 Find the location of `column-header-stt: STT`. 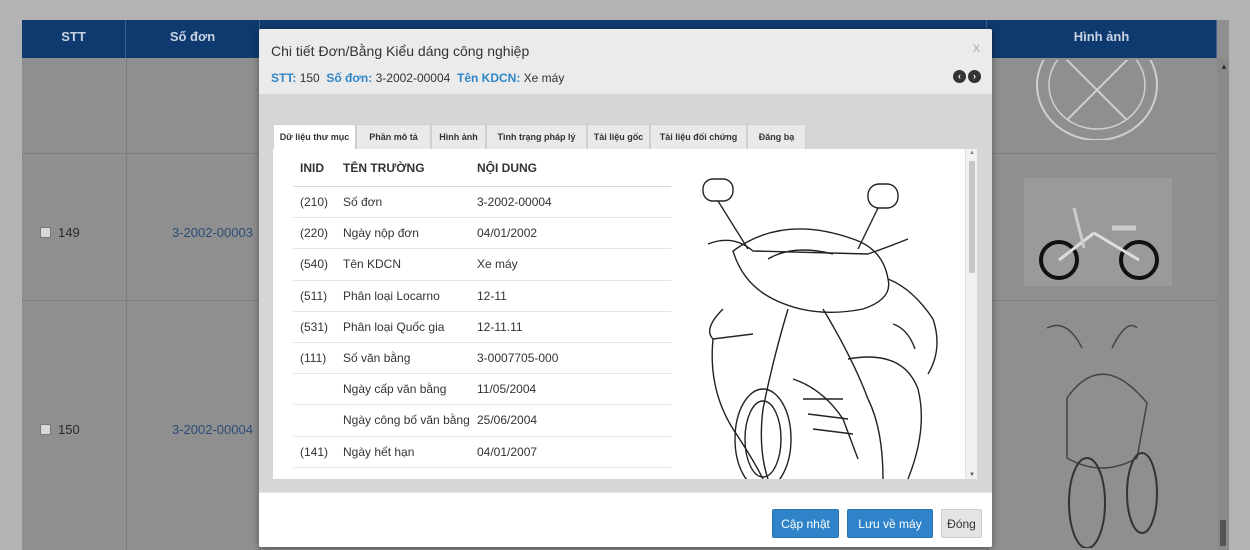

column-header-stt: STT is located at coordinates (74, 39).